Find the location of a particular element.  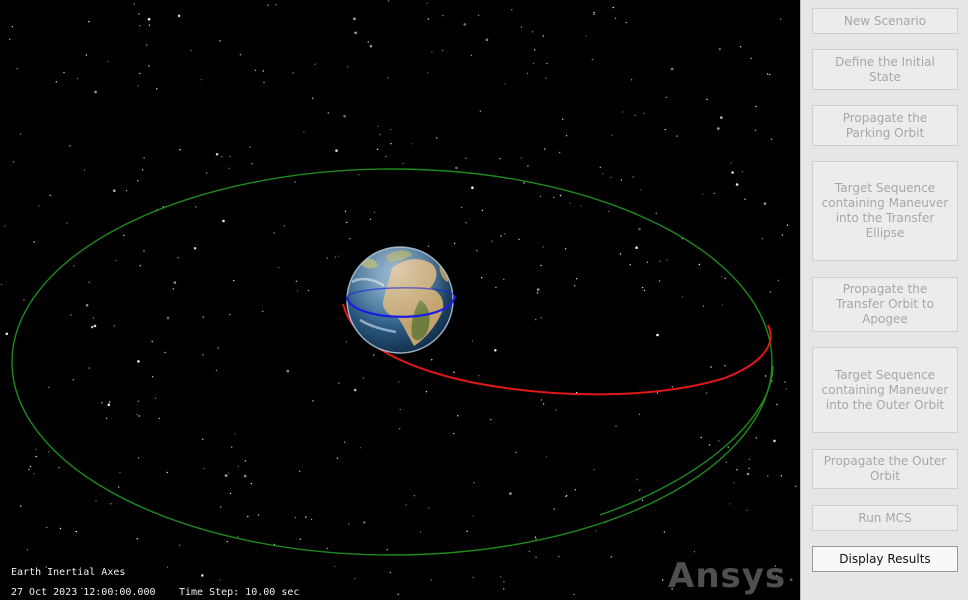

propagate-outer-orbit-button: Propagate the Outer Orbit is located at coordinates (885, 469).